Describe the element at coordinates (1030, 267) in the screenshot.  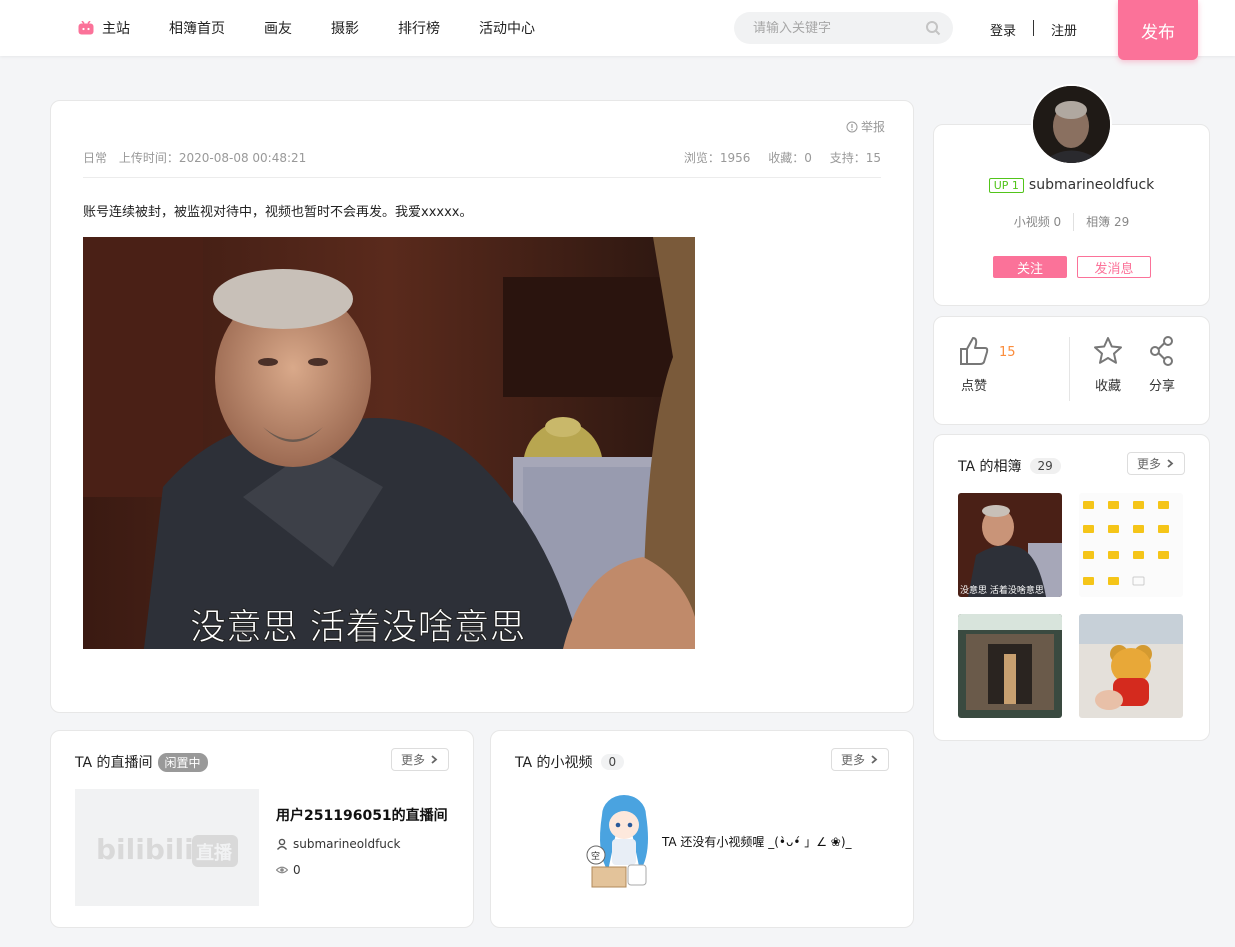
I see `follow-button: 关注` at that location.